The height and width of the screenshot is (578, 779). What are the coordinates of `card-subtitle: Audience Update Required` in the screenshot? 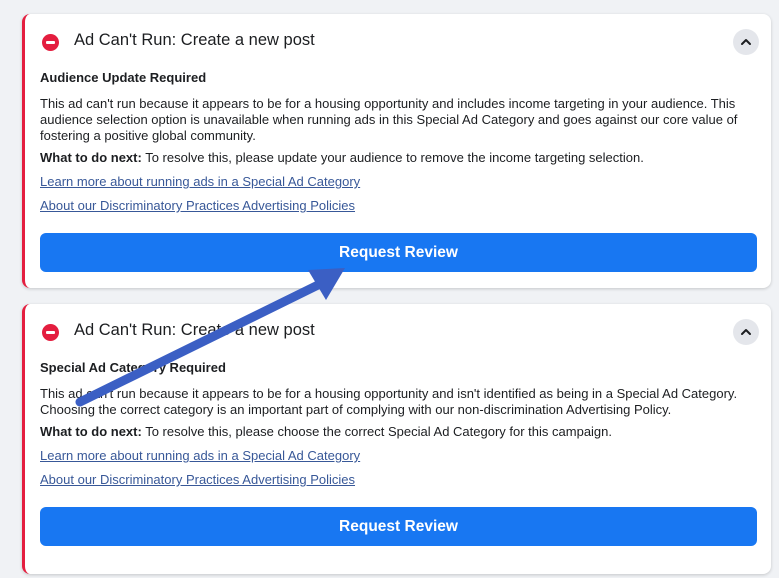 It's located at (123, 77).